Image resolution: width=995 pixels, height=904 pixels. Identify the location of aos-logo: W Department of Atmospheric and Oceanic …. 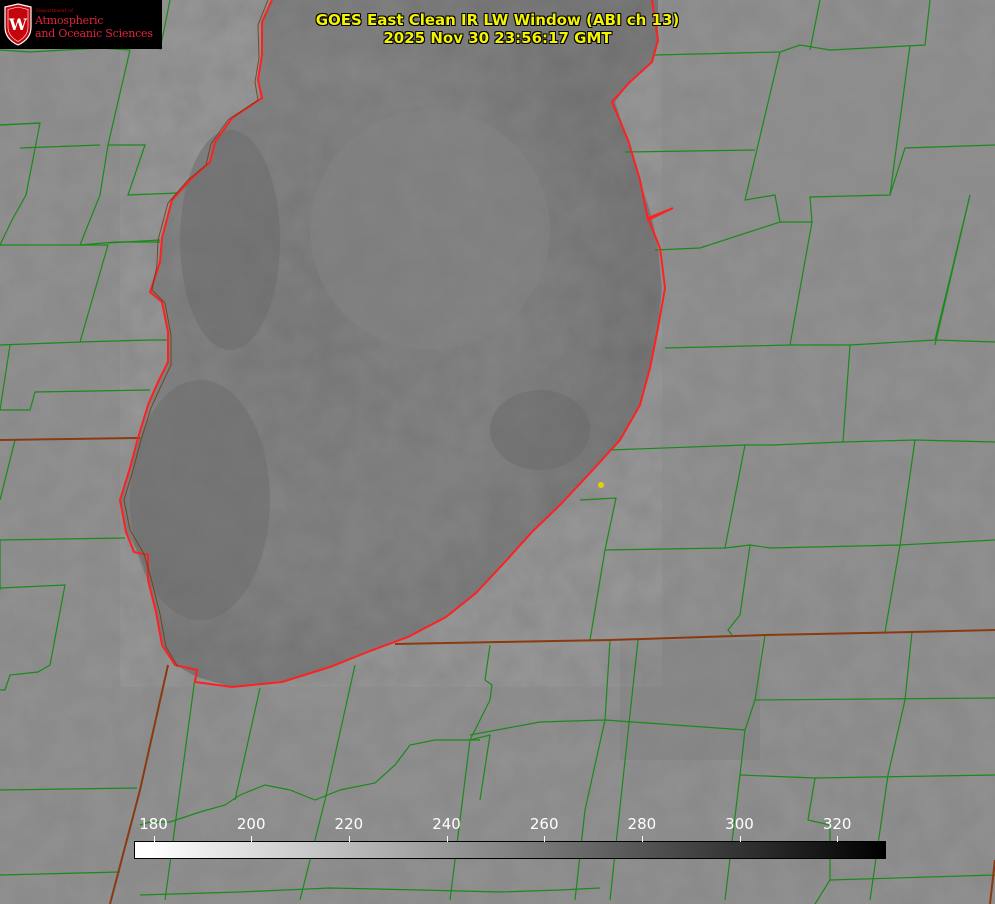
(81, 24).